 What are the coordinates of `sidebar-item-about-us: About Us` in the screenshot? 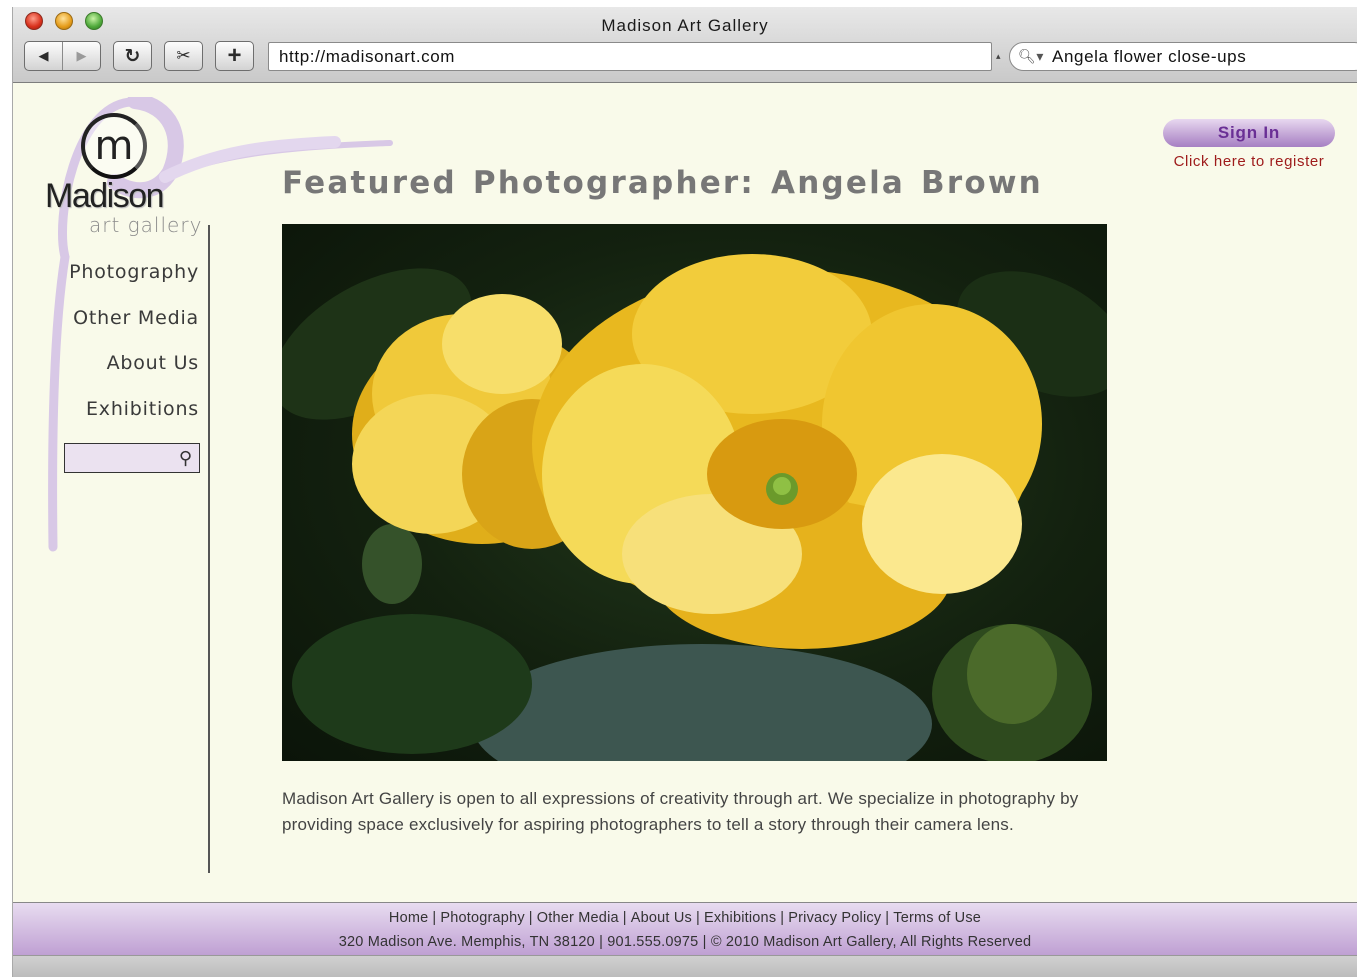 It's located at (126, 375).